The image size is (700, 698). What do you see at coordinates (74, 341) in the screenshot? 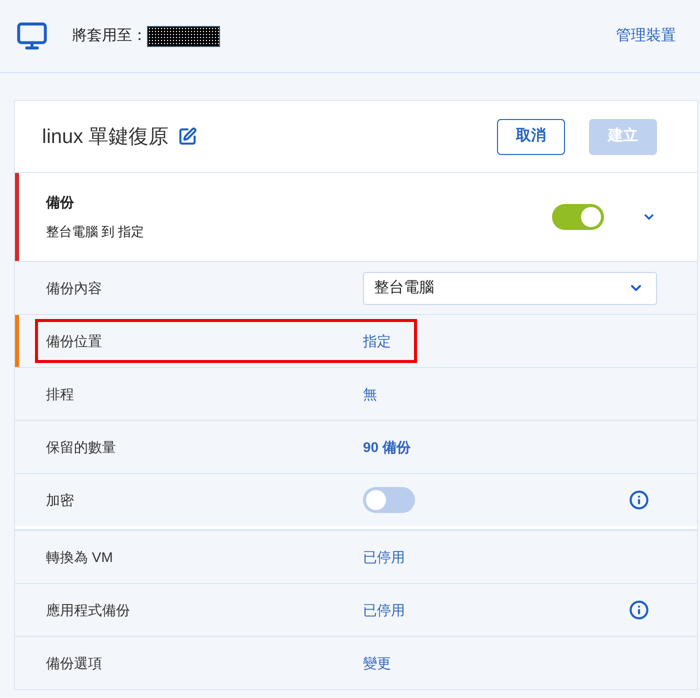
I see `row-label: 備份位置` at bounding box center [74, 341].